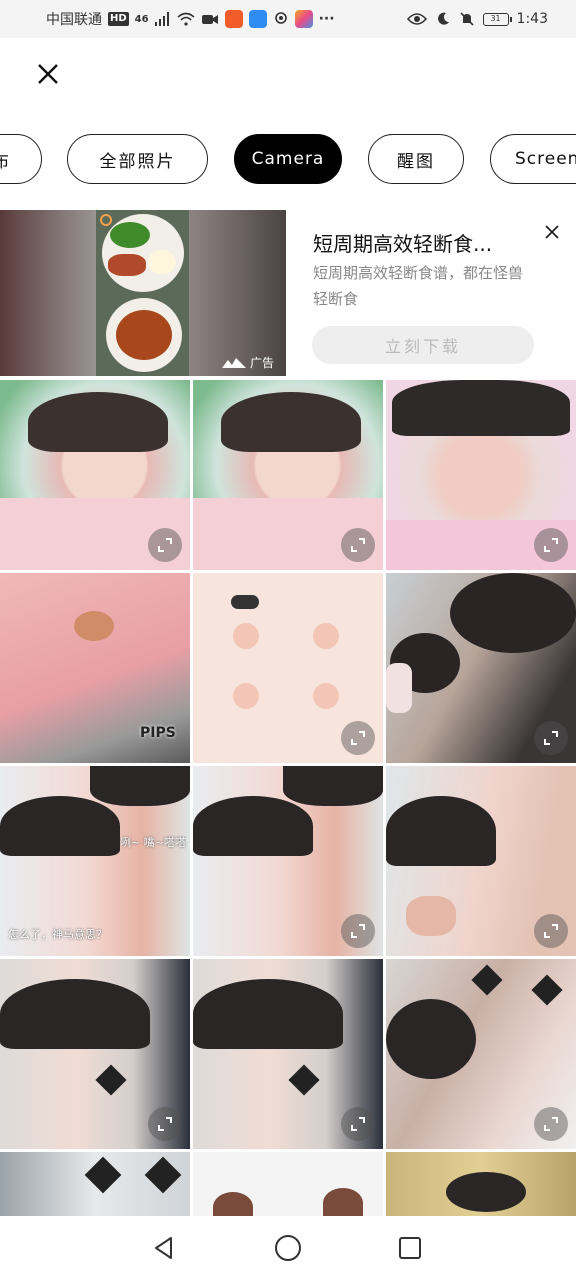 The width and height of the screenshot is (576, 1280). What do you see at coordinates (288, 294) in the screenshot?
I see `ad-banner: 广告 短周期高效轻断食... 短周期高效轻断食谱，都在怪兽轻断食 立刻下载` at bounding box center [288, 294].